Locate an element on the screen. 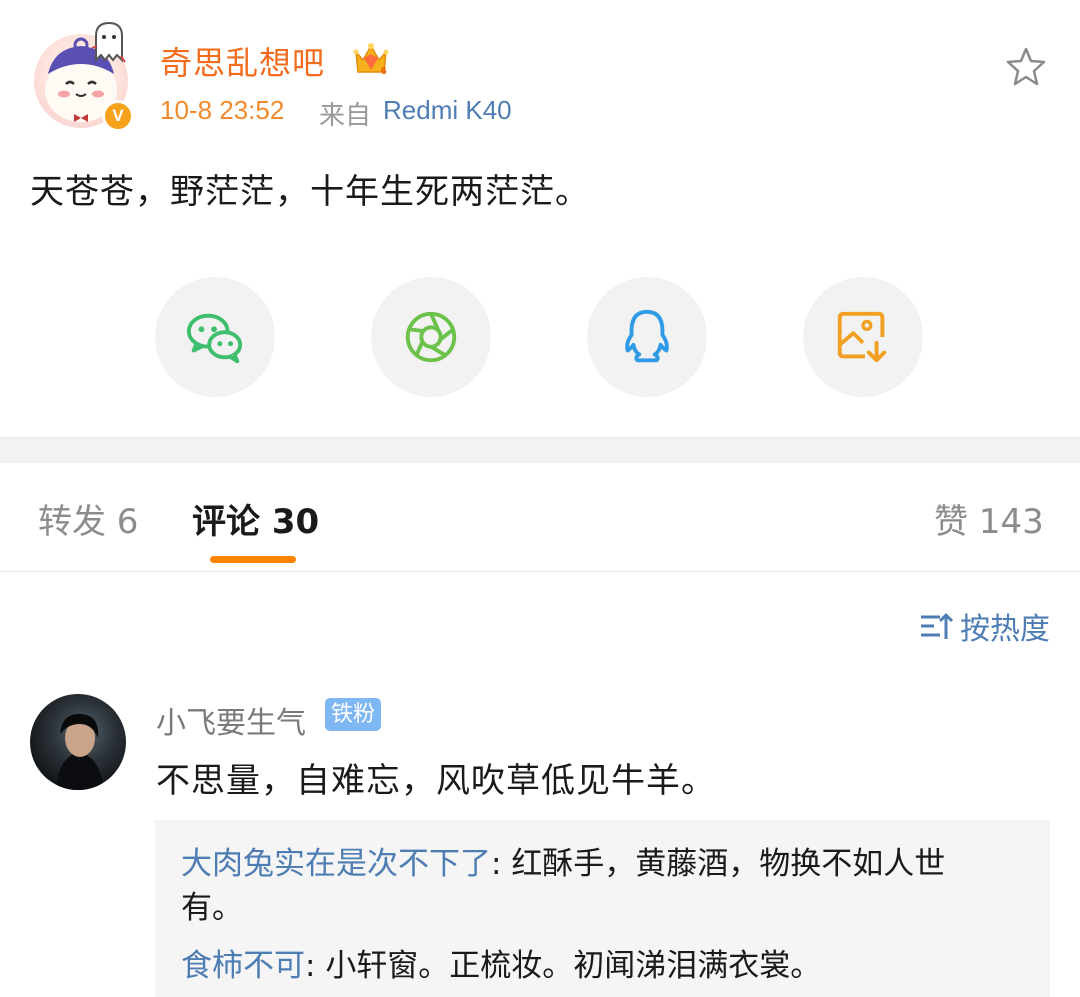  share-wechat-button is located at coordinates (215, 337).